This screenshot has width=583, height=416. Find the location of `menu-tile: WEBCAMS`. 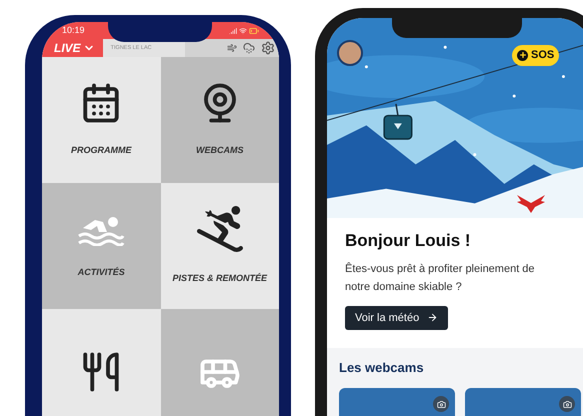

menu-tile: WEBCAMS is located at coordinates (219, 120).